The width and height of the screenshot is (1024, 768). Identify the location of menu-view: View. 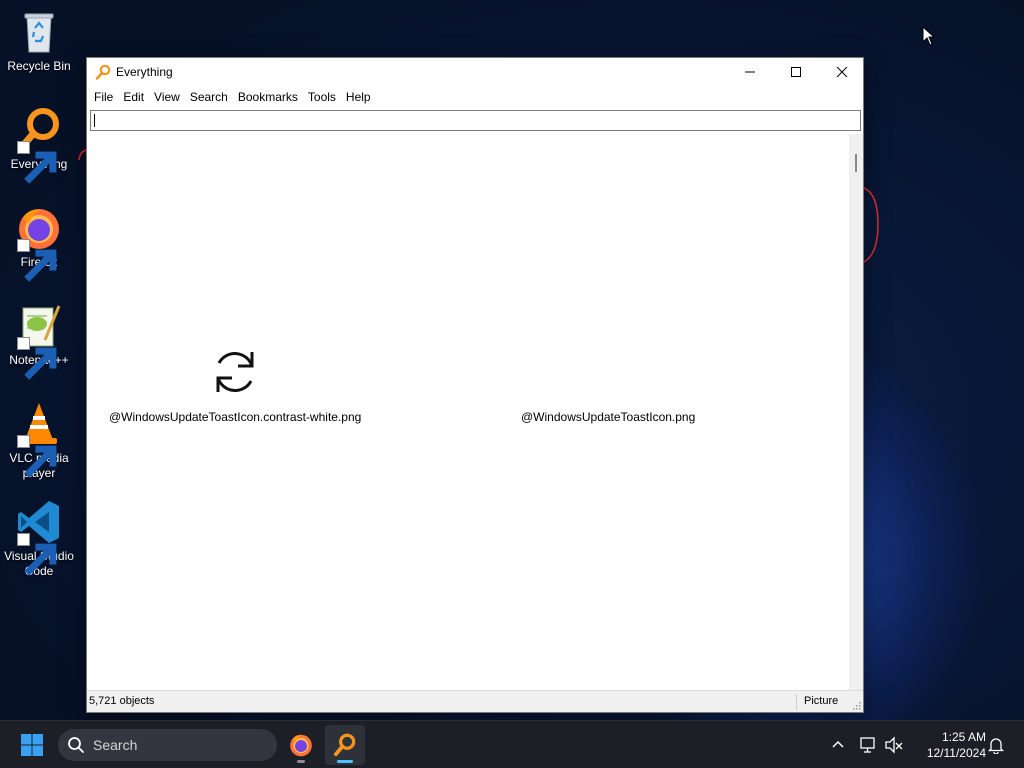
(167, 97).